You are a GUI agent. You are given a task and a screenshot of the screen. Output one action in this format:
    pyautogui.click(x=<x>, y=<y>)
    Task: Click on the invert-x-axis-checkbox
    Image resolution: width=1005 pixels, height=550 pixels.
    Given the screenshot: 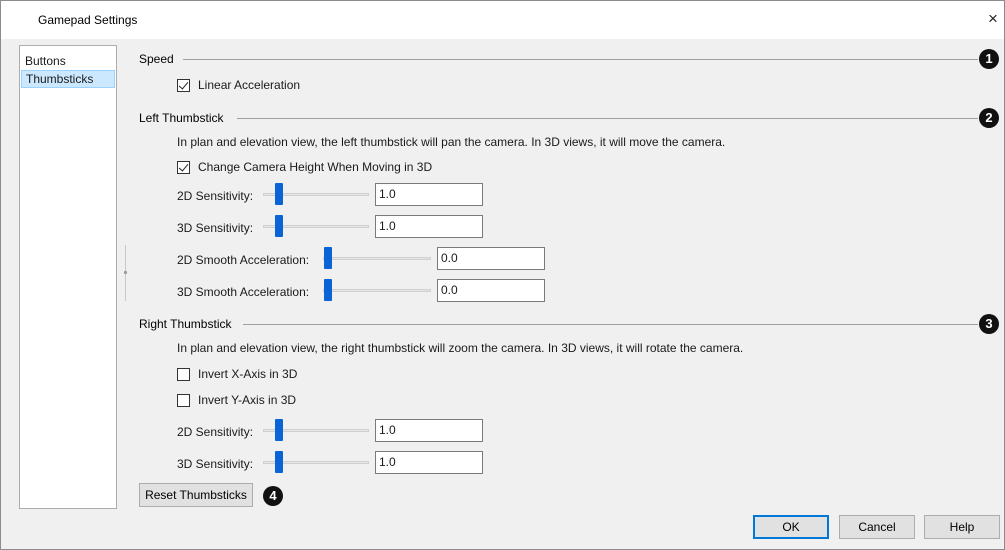 What is the action you would take?
    pyautogui.click(x=183, y=374)
    